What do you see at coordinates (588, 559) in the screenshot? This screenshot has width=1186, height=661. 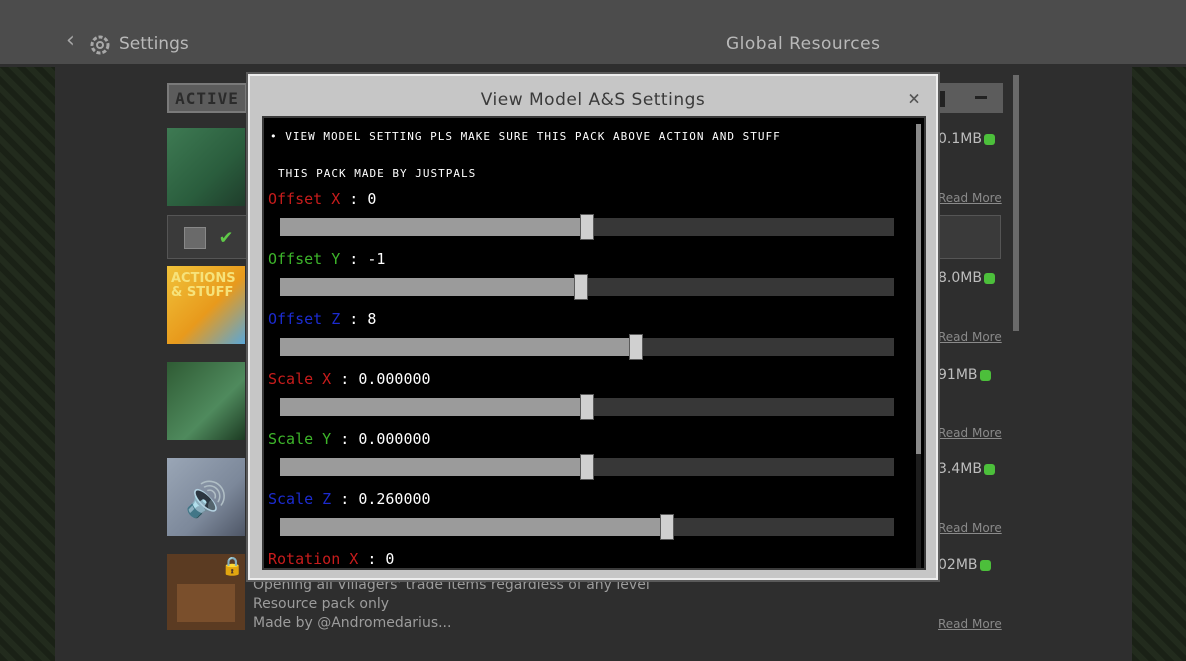 I see `setting-row: Rotation X : 0` at bounding box center [588, 559].